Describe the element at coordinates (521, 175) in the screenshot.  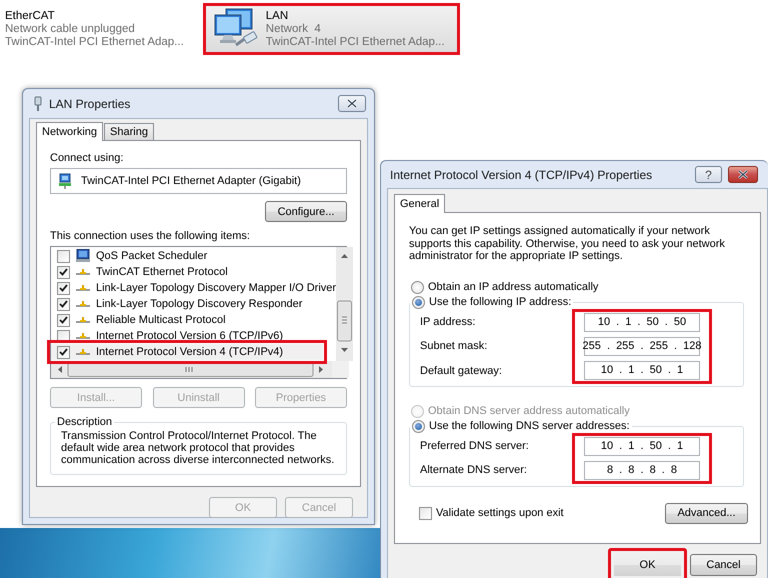
I see `window-title: Internet Protocol Version 4 (TCP/IPv4) Properties` at that location.